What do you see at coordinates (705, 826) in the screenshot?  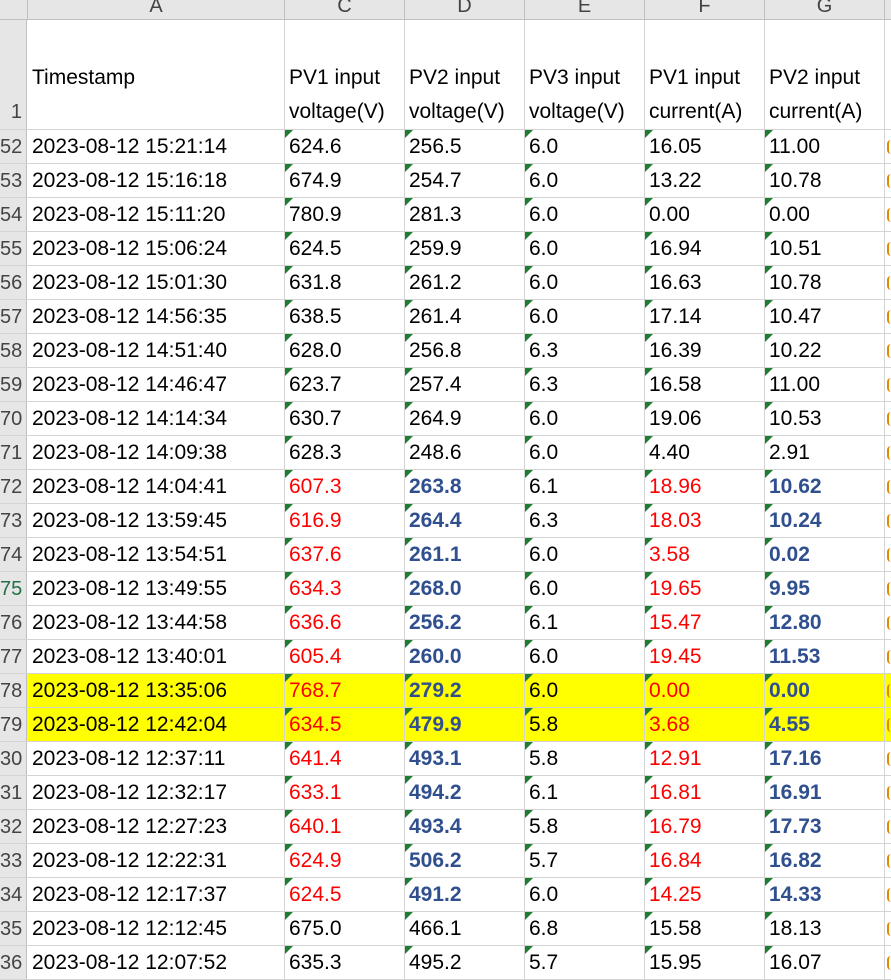 I see `cell-pv1-current: 16.79` at bounding box center [705, 826].